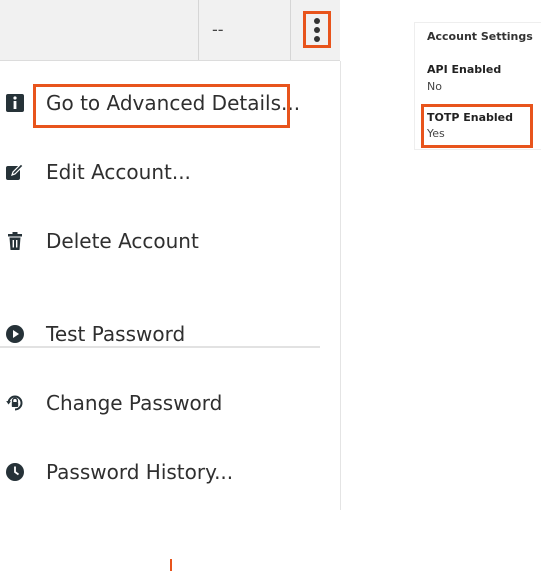  I want to click on play-circle-icon, so click(15, 334).